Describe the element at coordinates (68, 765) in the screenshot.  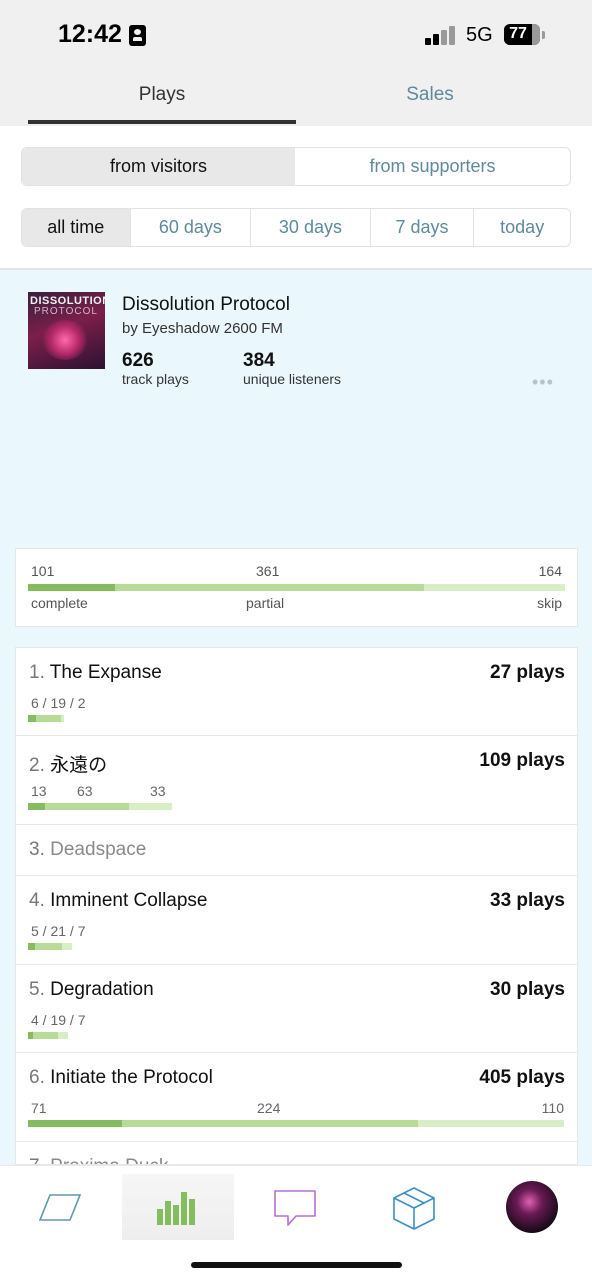
I see `track-title: 2. 永遠の` at that location.